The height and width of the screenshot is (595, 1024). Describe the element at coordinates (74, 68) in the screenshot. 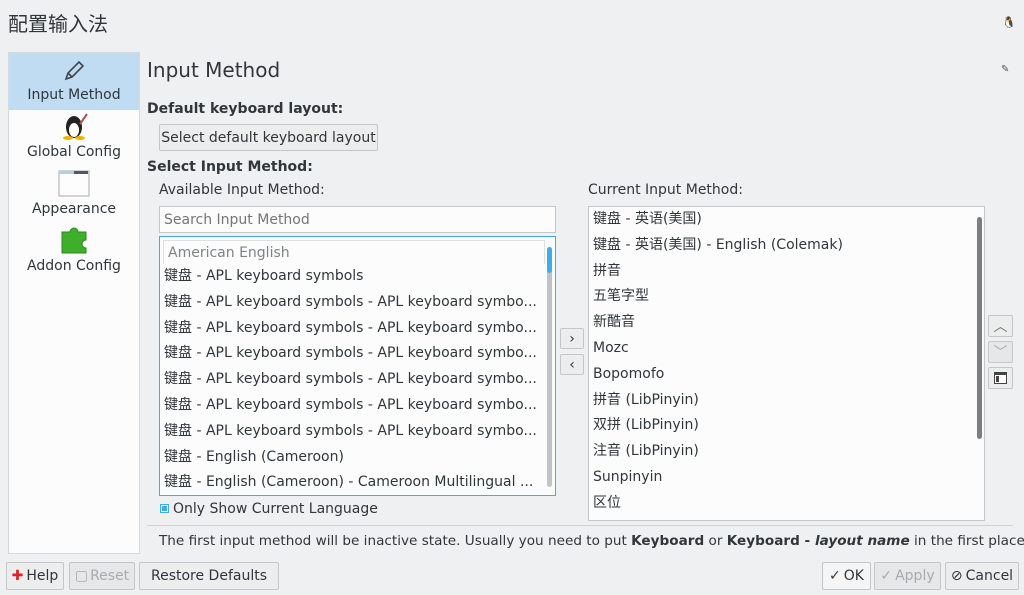

I see `pencil-icon` at that location.